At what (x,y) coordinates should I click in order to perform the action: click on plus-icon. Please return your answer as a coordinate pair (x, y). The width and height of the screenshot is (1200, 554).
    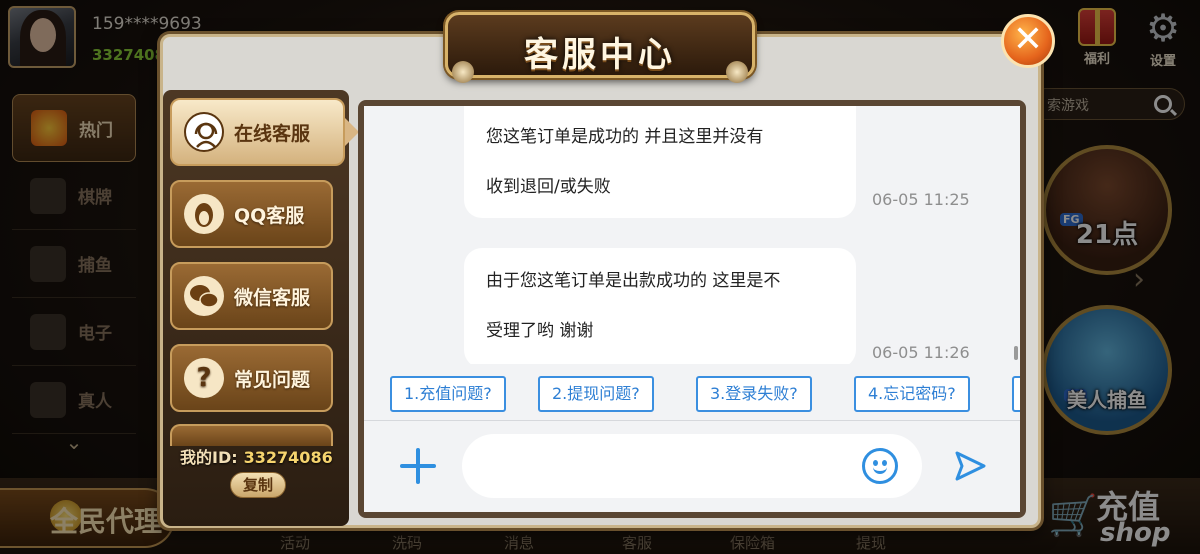
    Looking at the image, I should click on (418, 466).